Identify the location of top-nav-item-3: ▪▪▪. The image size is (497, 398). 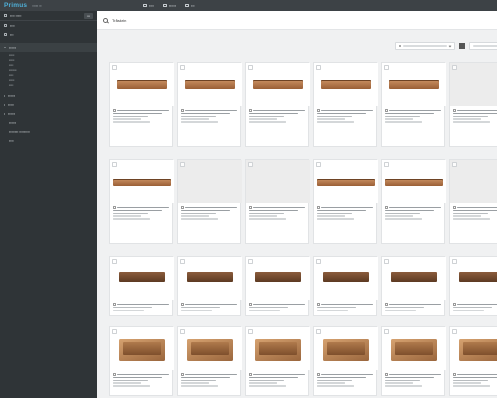
(190, 6).